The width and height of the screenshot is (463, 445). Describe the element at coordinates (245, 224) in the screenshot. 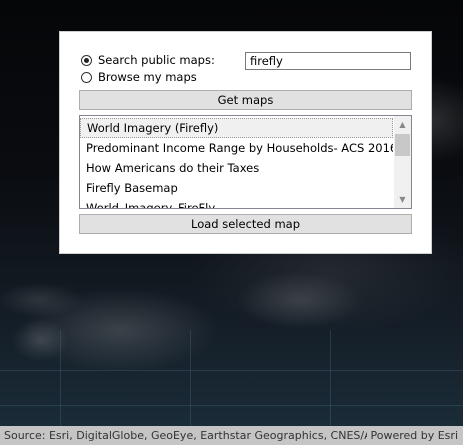

I see `load-selected-map-button: Load selected map` at that location.